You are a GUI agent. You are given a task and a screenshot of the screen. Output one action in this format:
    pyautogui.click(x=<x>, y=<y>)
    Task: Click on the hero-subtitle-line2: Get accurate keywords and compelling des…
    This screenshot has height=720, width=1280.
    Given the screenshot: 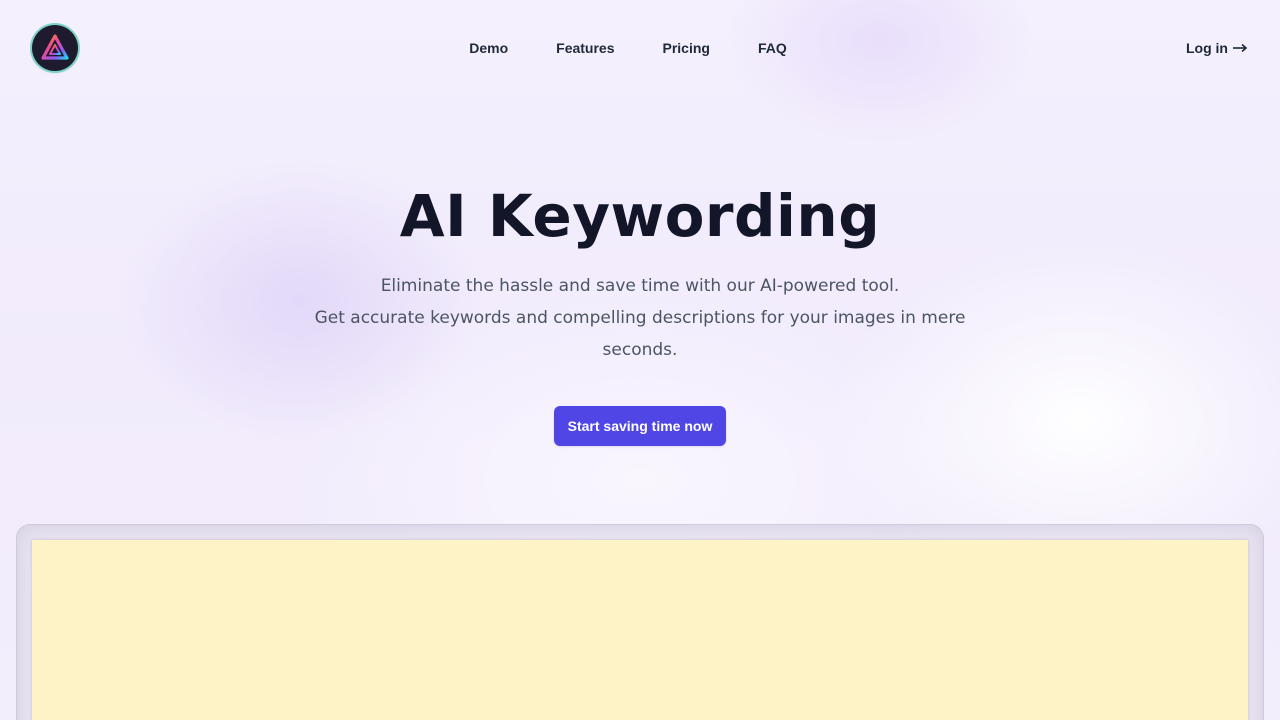 What is the action you would take?
    pyautogui.click(x=640, y=334)
    